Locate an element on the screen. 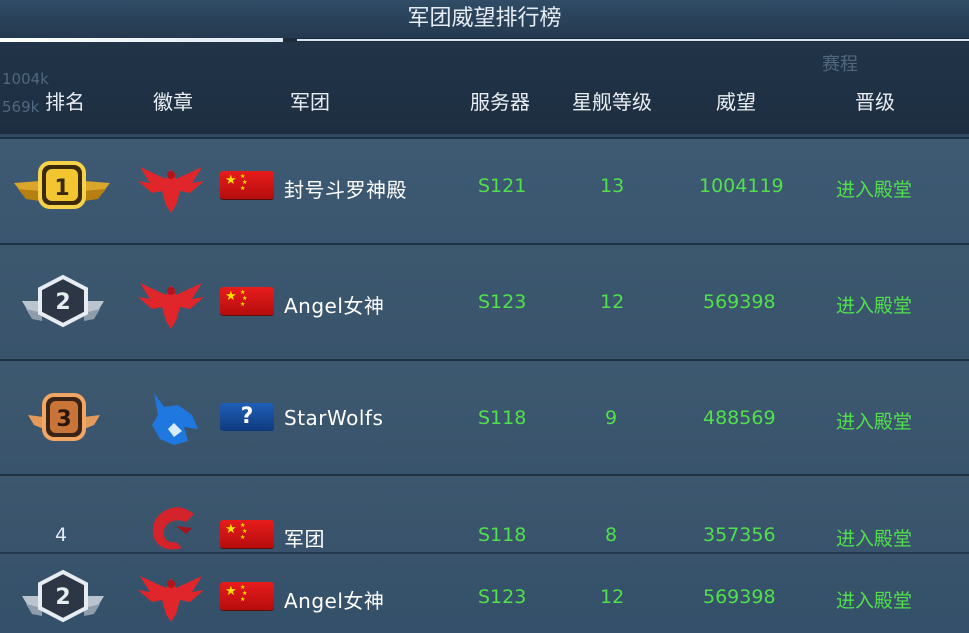 The height and width of the screenshot is (633, 969). rank-number: 4 is located at coordinates (61, 535).